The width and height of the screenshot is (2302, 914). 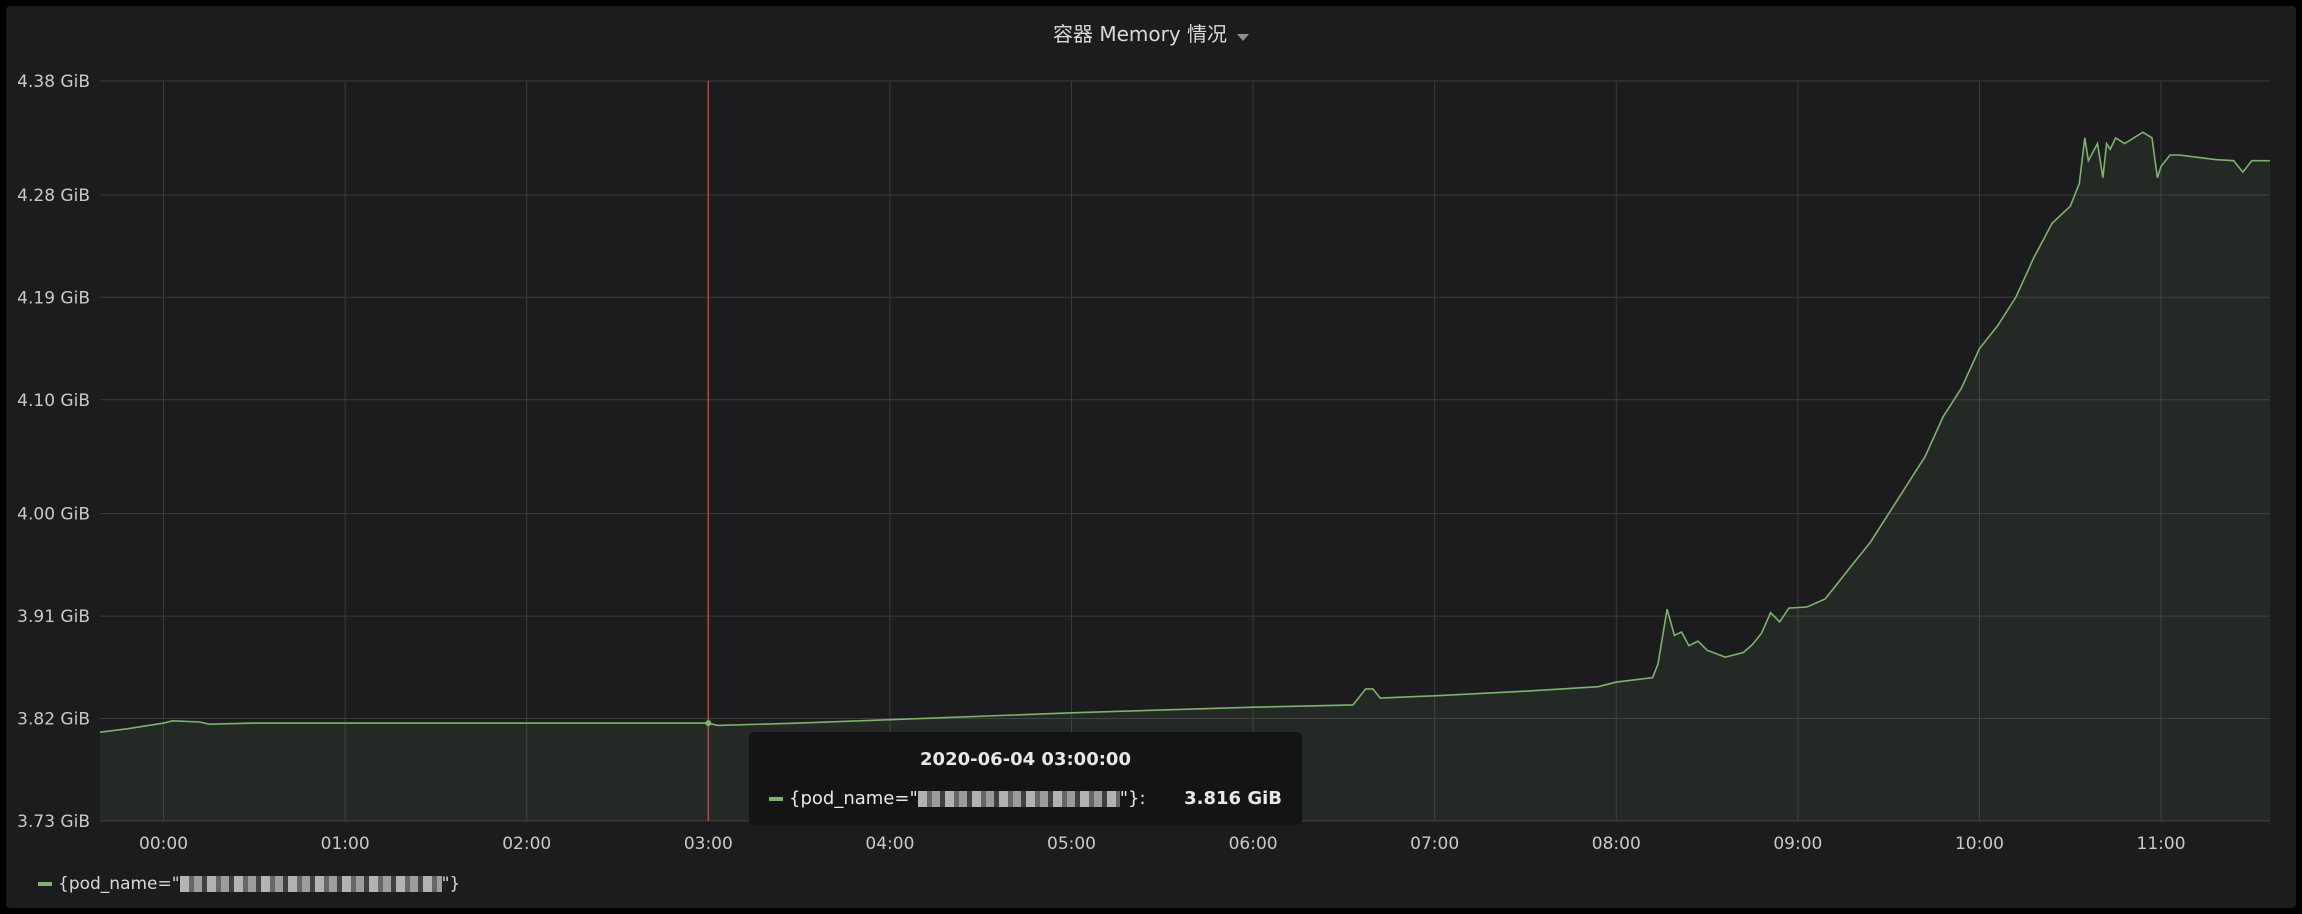 What do you see at coordinates (53, 298) in the screenshot?
I see `y-tick-label: 4.19 GiB` at bounding box center [53, 298].